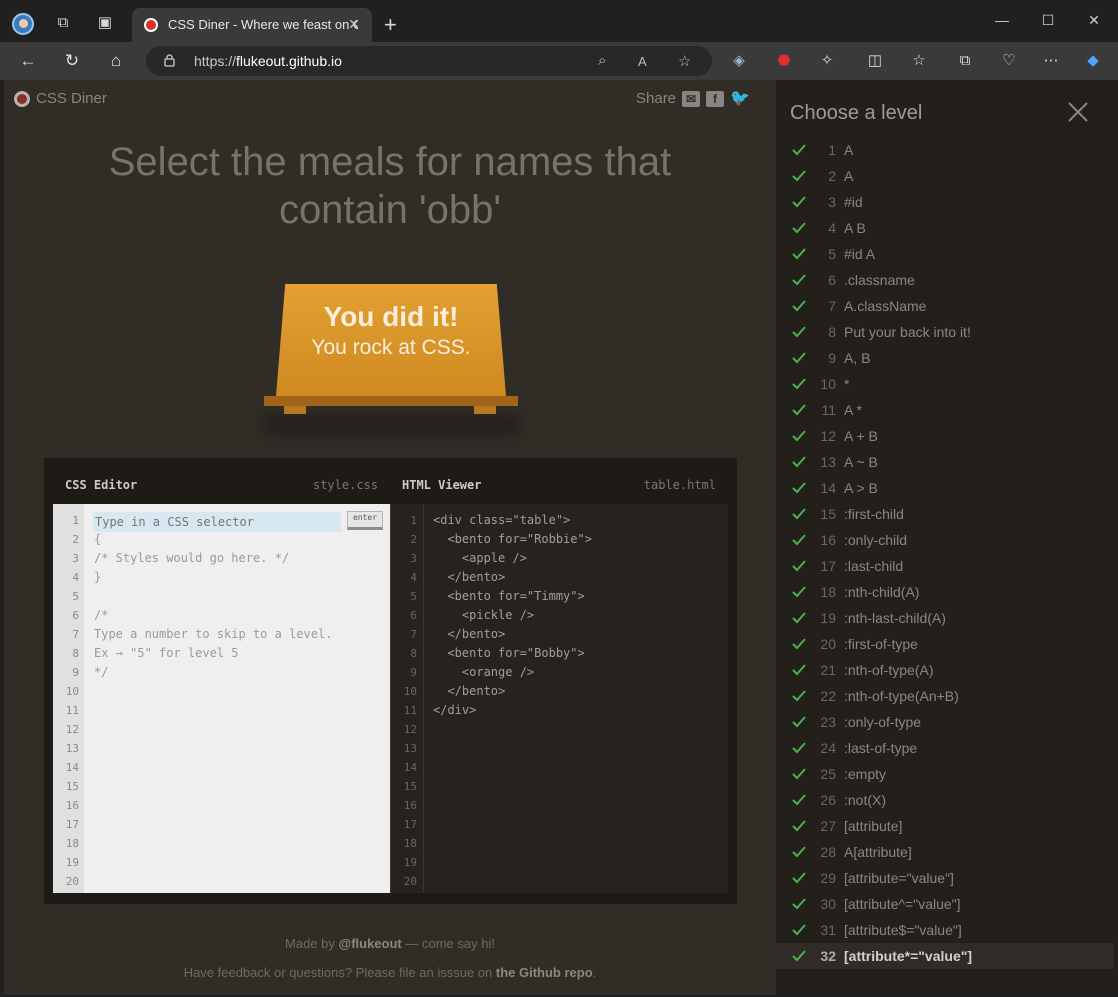 This screenshot has width=1118, height=997. What do you see at coordinates (116, 61) in the screenshot?
I see `home-button: ⌂` at bounding box center [116, 61].